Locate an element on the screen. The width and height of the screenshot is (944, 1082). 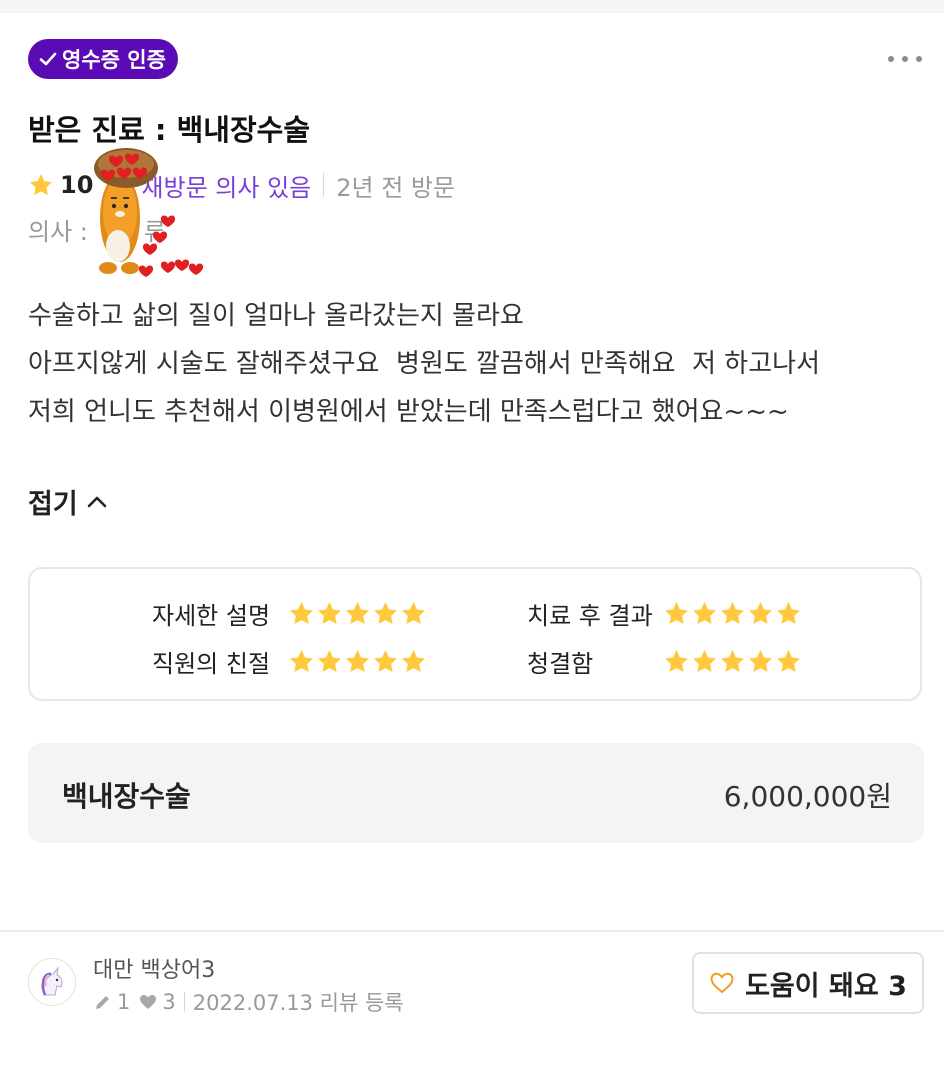
fold-button: 접기 is located at coordinates (68, 501).